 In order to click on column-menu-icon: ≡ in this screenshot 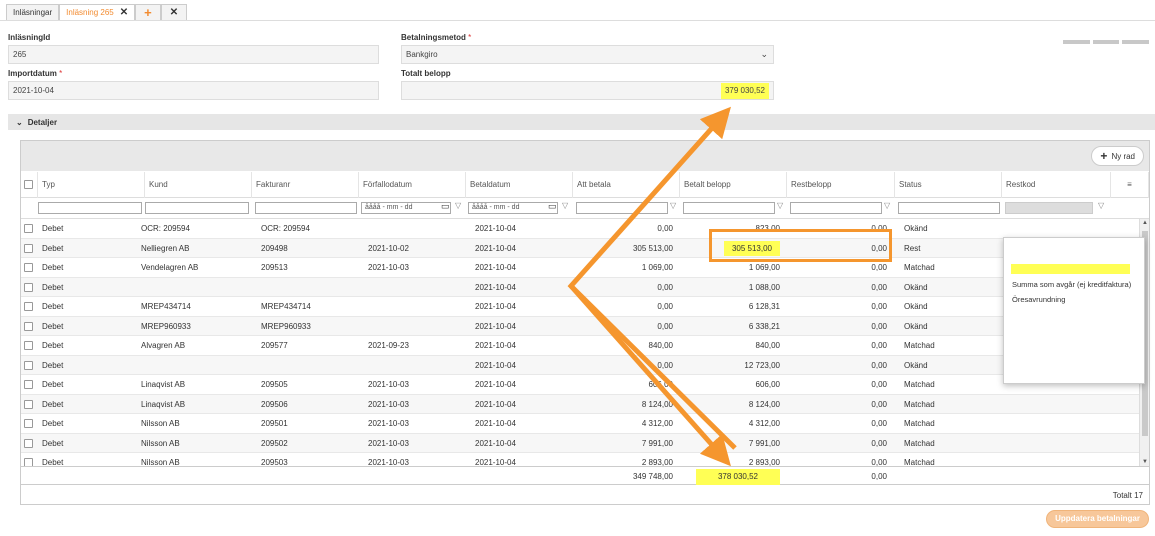, I will do `click(1130, 185)`.